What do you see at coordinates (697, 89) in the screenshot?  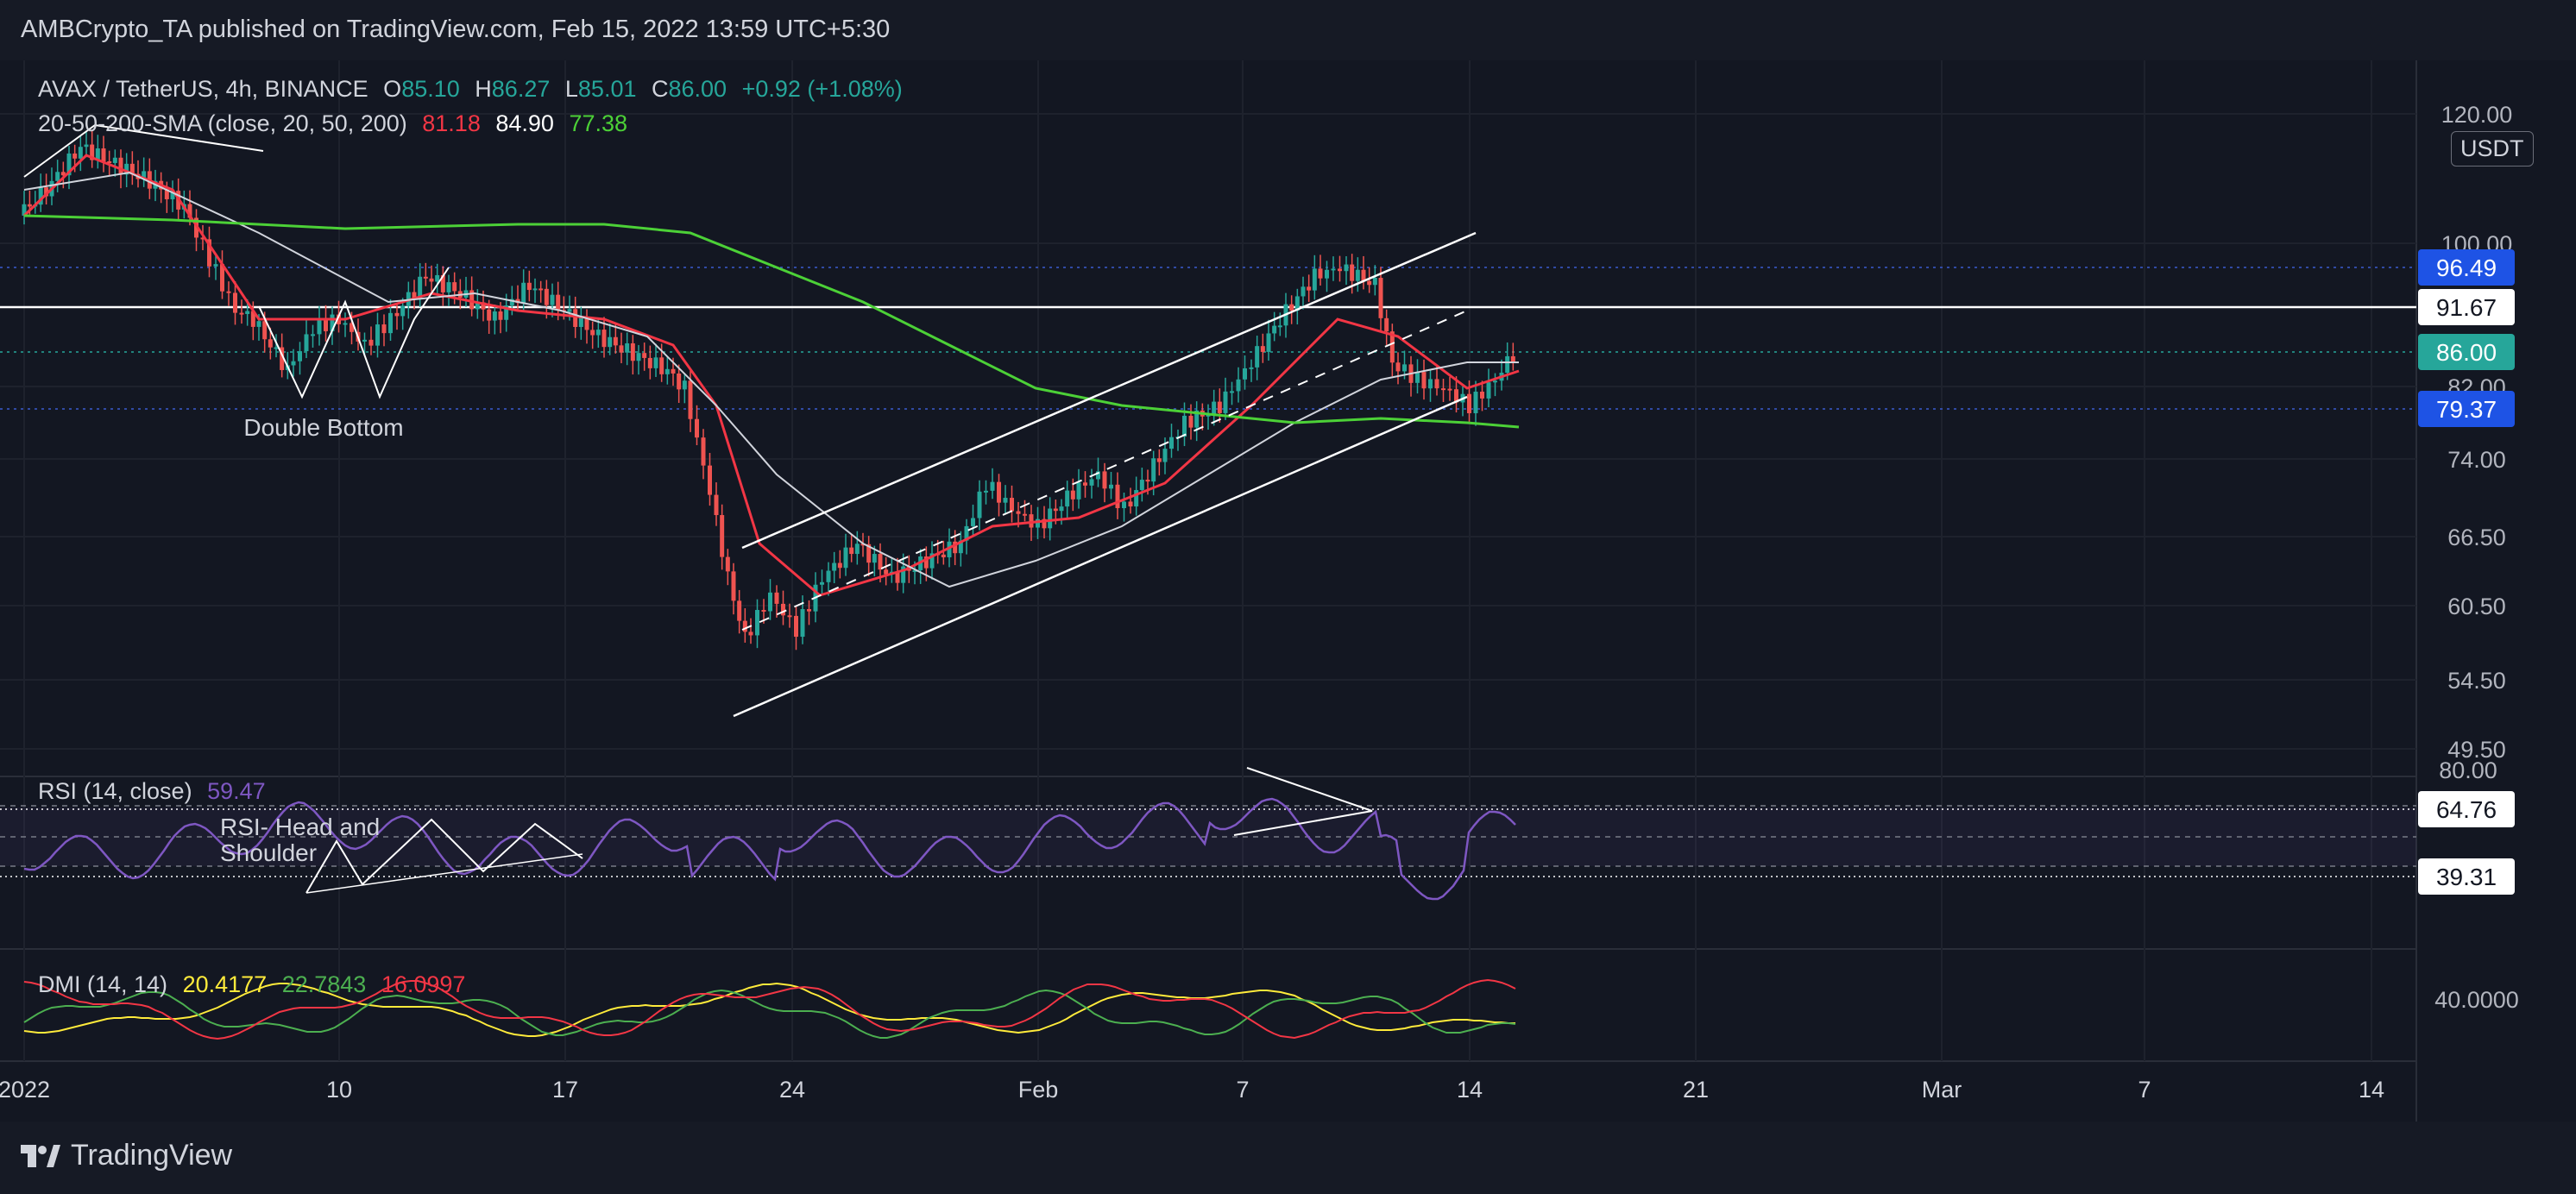 I see `close-value: 86.00` at bounding box center [697, 89].